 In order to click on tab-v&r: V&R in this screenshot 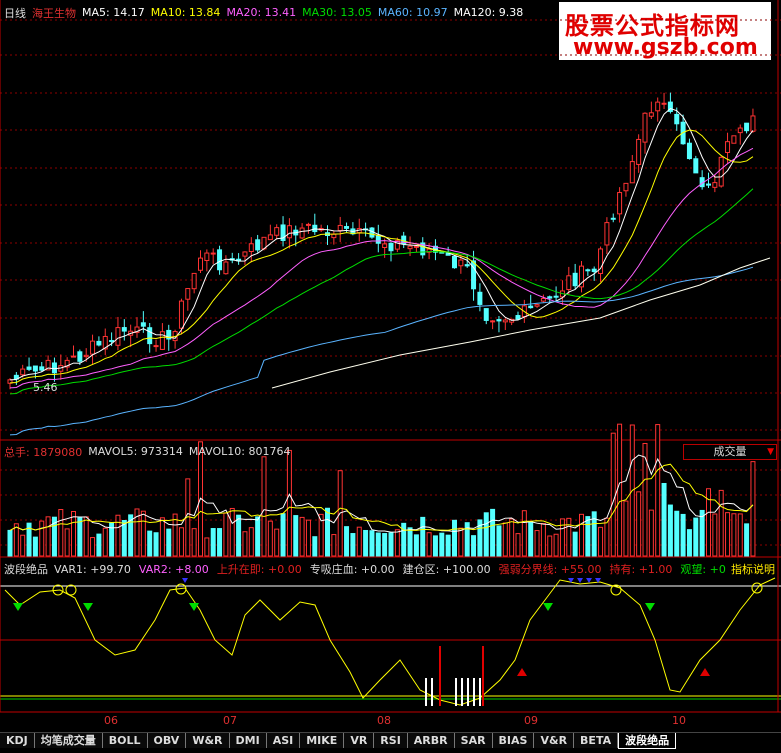, I will do `click(554, 740)`.